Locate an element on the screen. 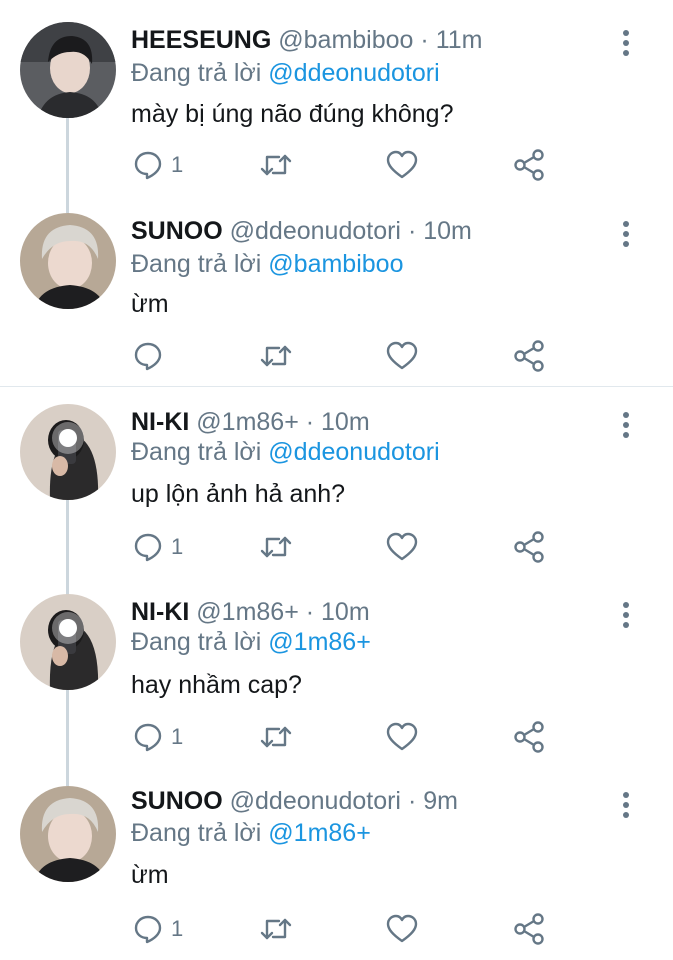 The width and height of the screenshot is (673, 960). reply-button is located at coordinates (152, 356).